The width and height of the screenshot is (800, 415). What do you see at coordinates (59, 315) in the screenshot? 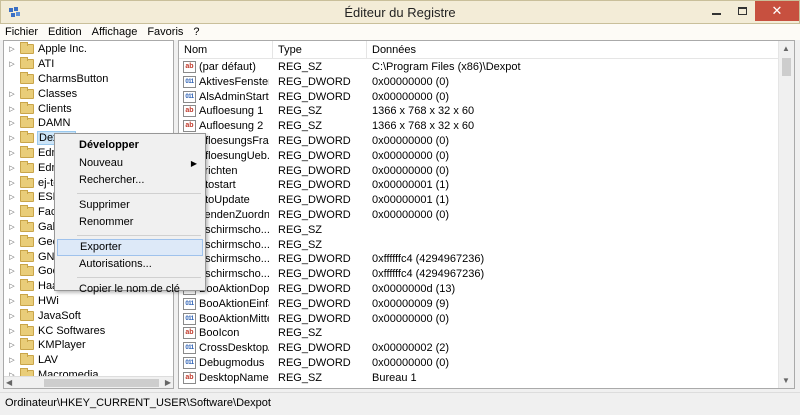
I see `tree-item-label: JavaSoft` at bounding box center [59, 315].